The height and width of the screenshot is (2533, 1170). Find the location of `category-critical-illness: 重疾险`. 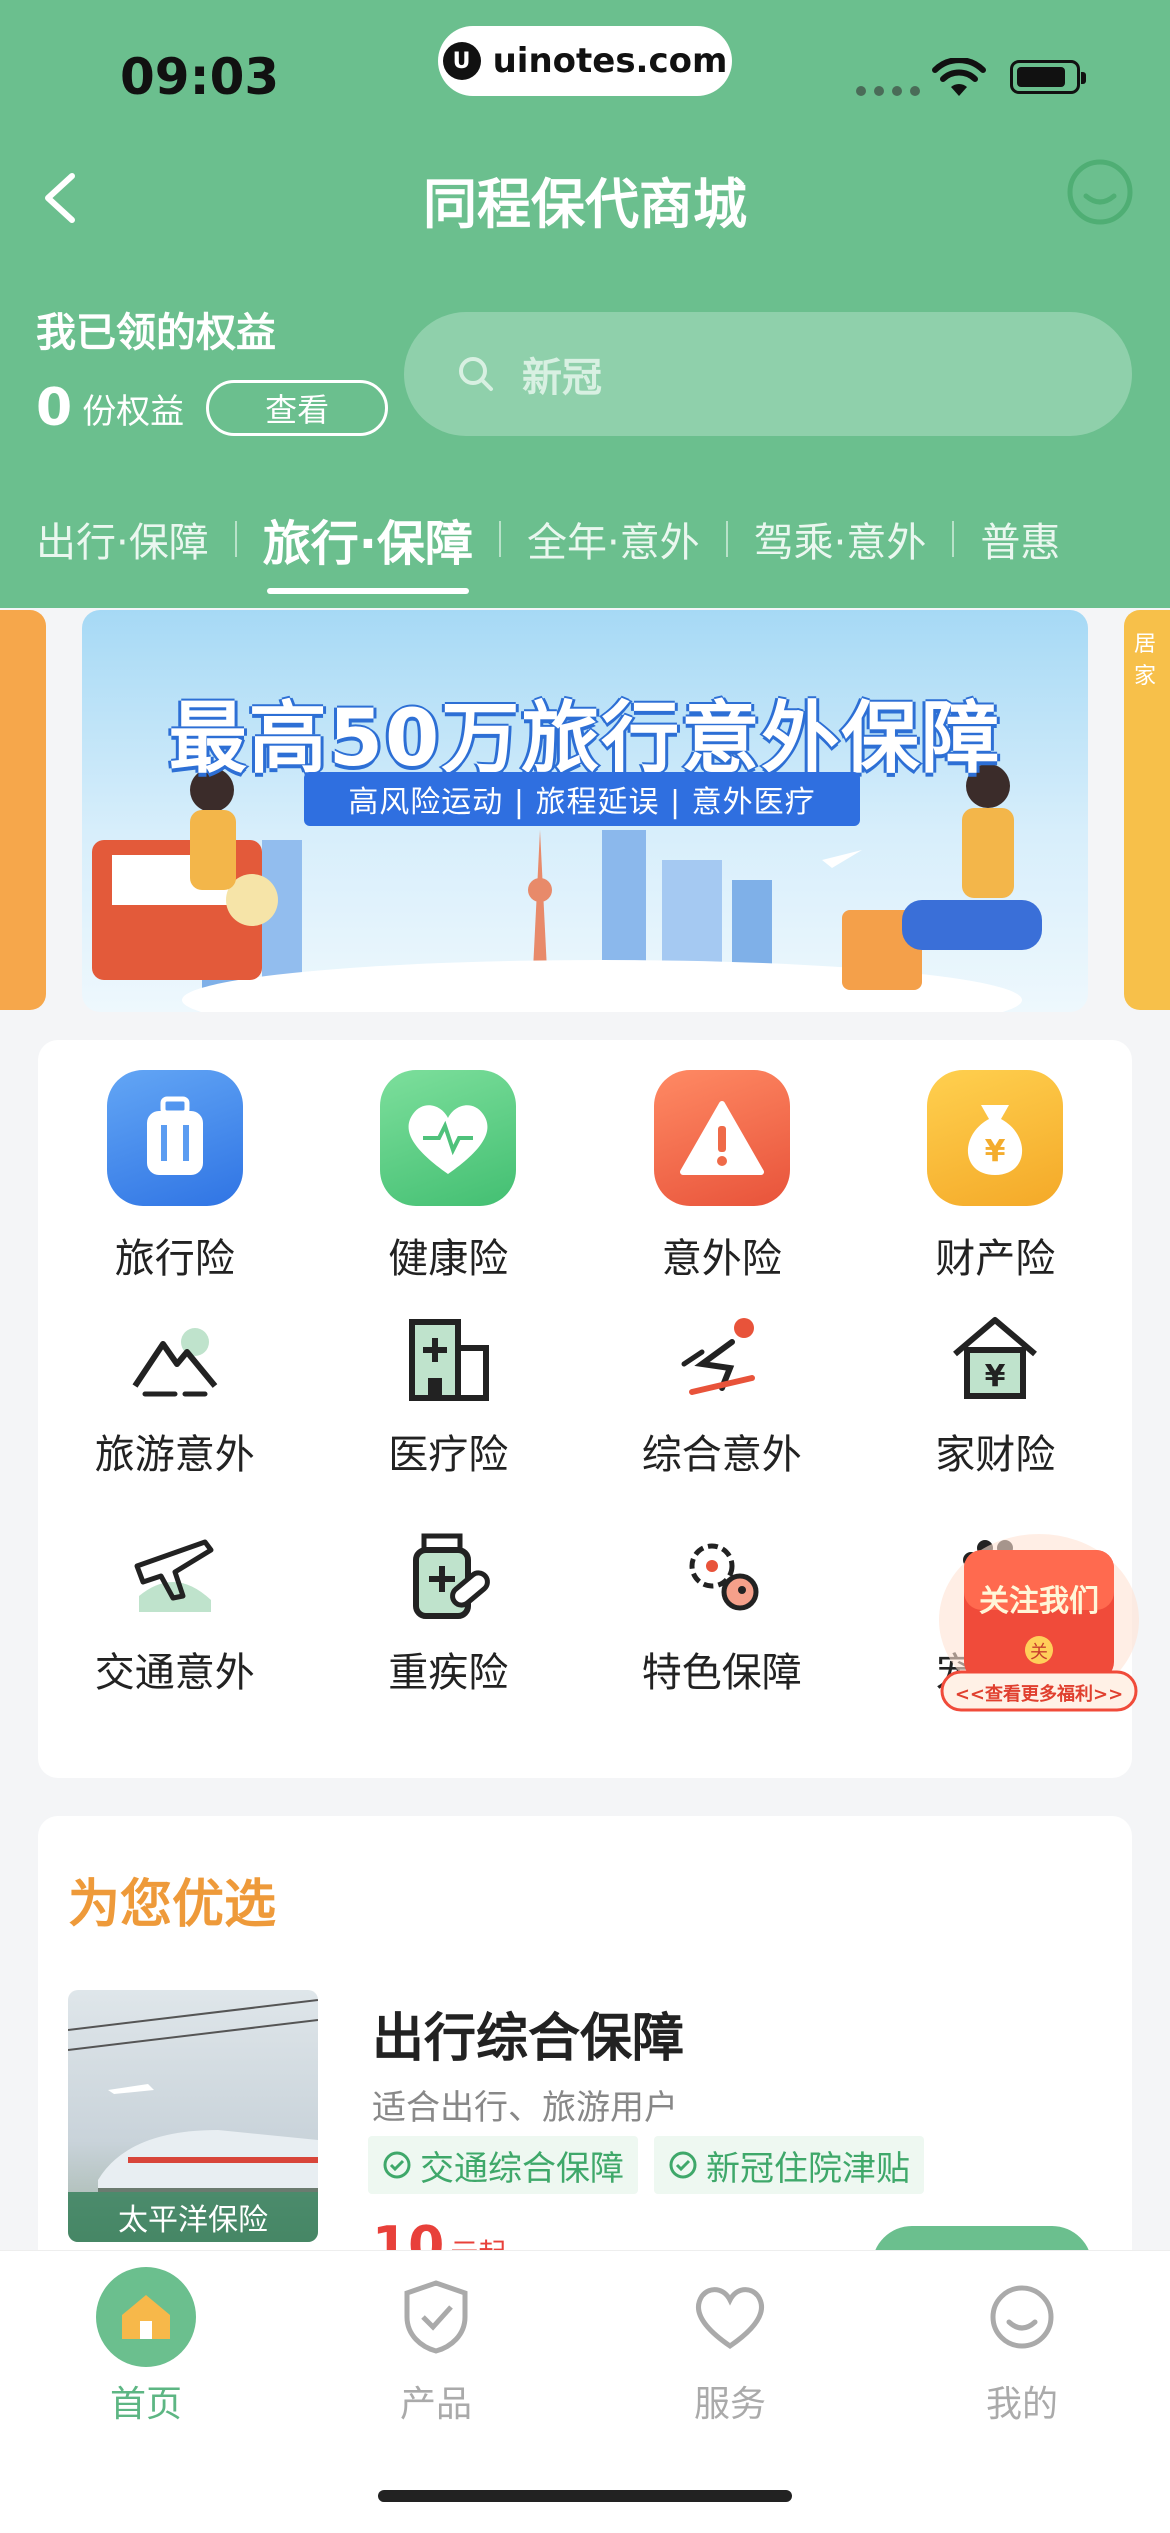

category-critical-illness: 重疾险 is located at coordinates (449, 1623).